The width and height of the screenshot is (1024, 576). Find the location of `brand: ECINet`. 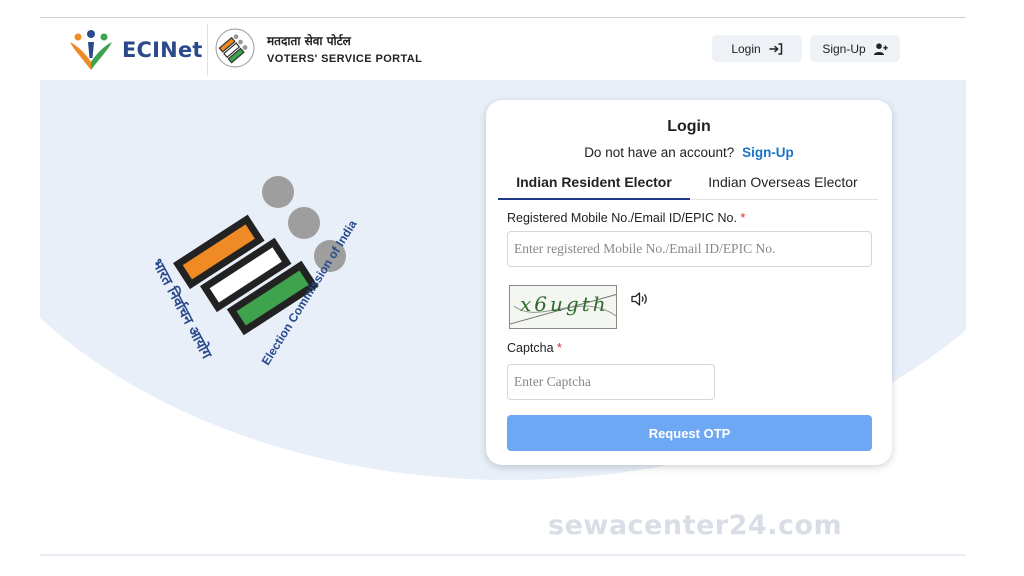

brand: ECINet is located at coordinates (135, 50).